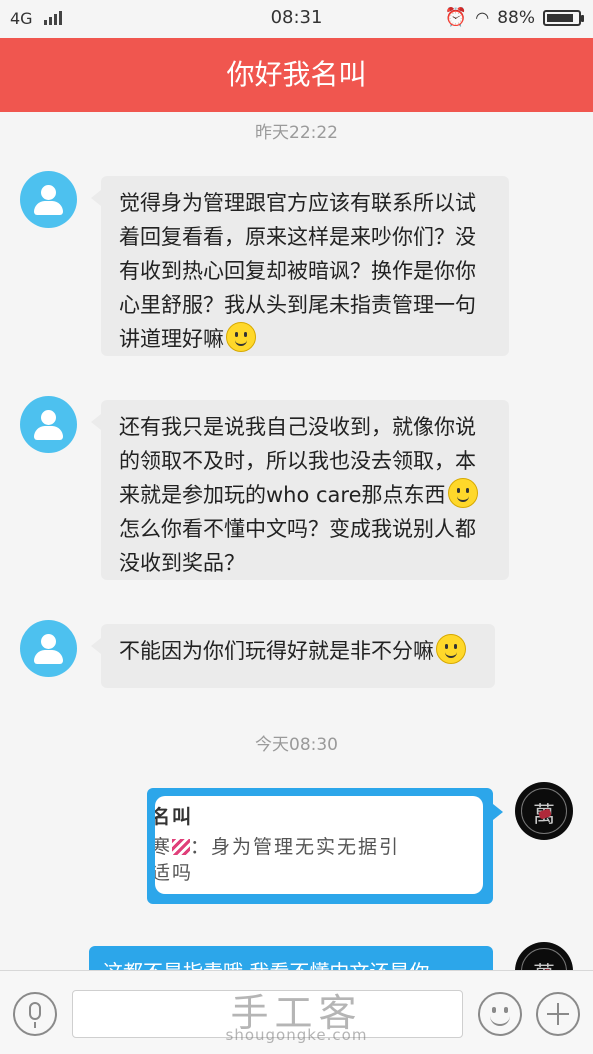 The width and height of the screenshot is (593, 1054). What do you see at coordinates (291, 958) in the screenshot?
I see `outgoing-message-bubble: 这都不是指责哦 我看不懂中文还是你` at bounding box center [291, 958].